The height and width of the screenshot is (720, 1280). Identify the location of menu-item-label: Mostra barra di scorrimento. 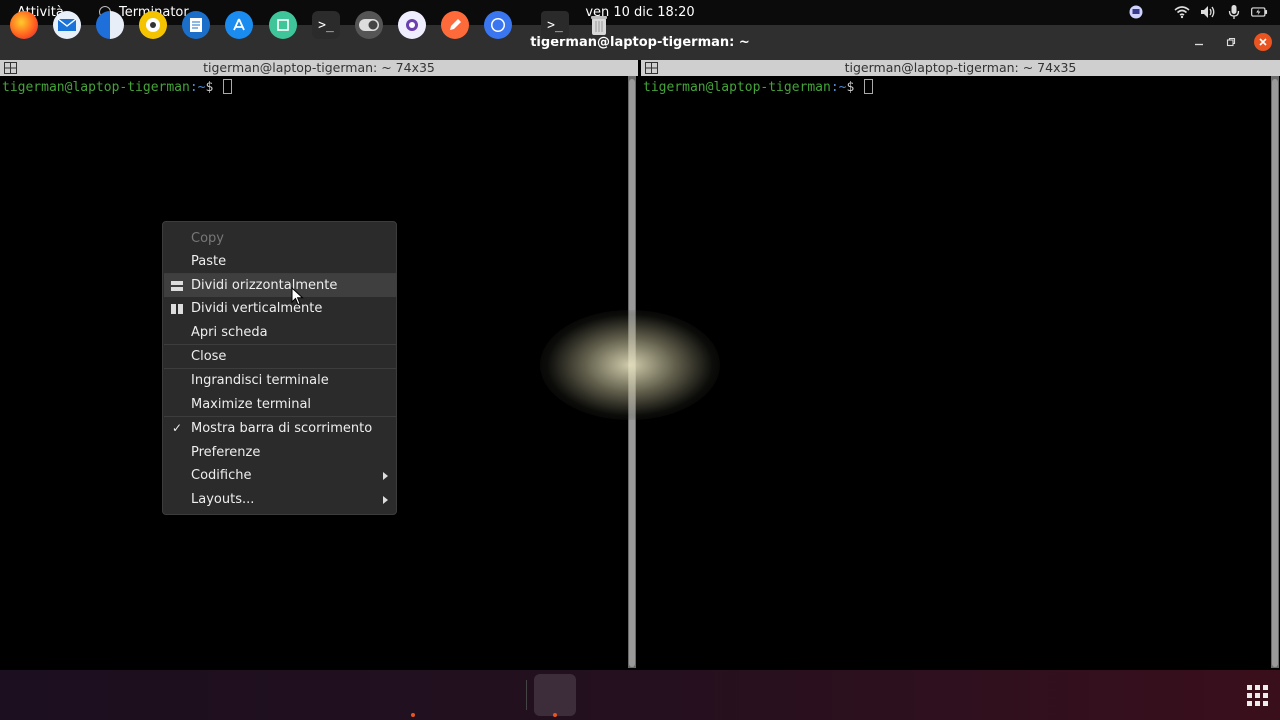
(282, 428).